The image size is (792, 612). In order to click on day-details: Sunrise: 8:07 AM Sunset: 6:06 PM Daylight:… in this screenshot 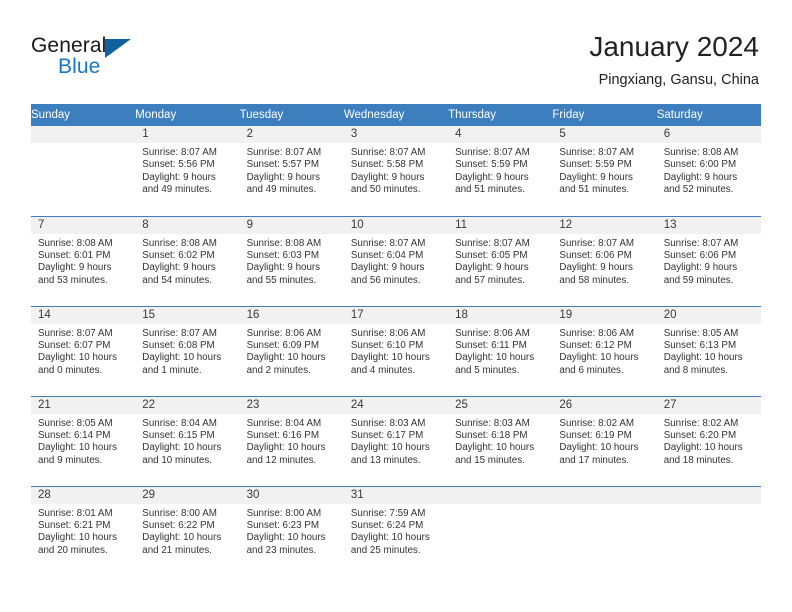, I will do `click(604, 261)`.